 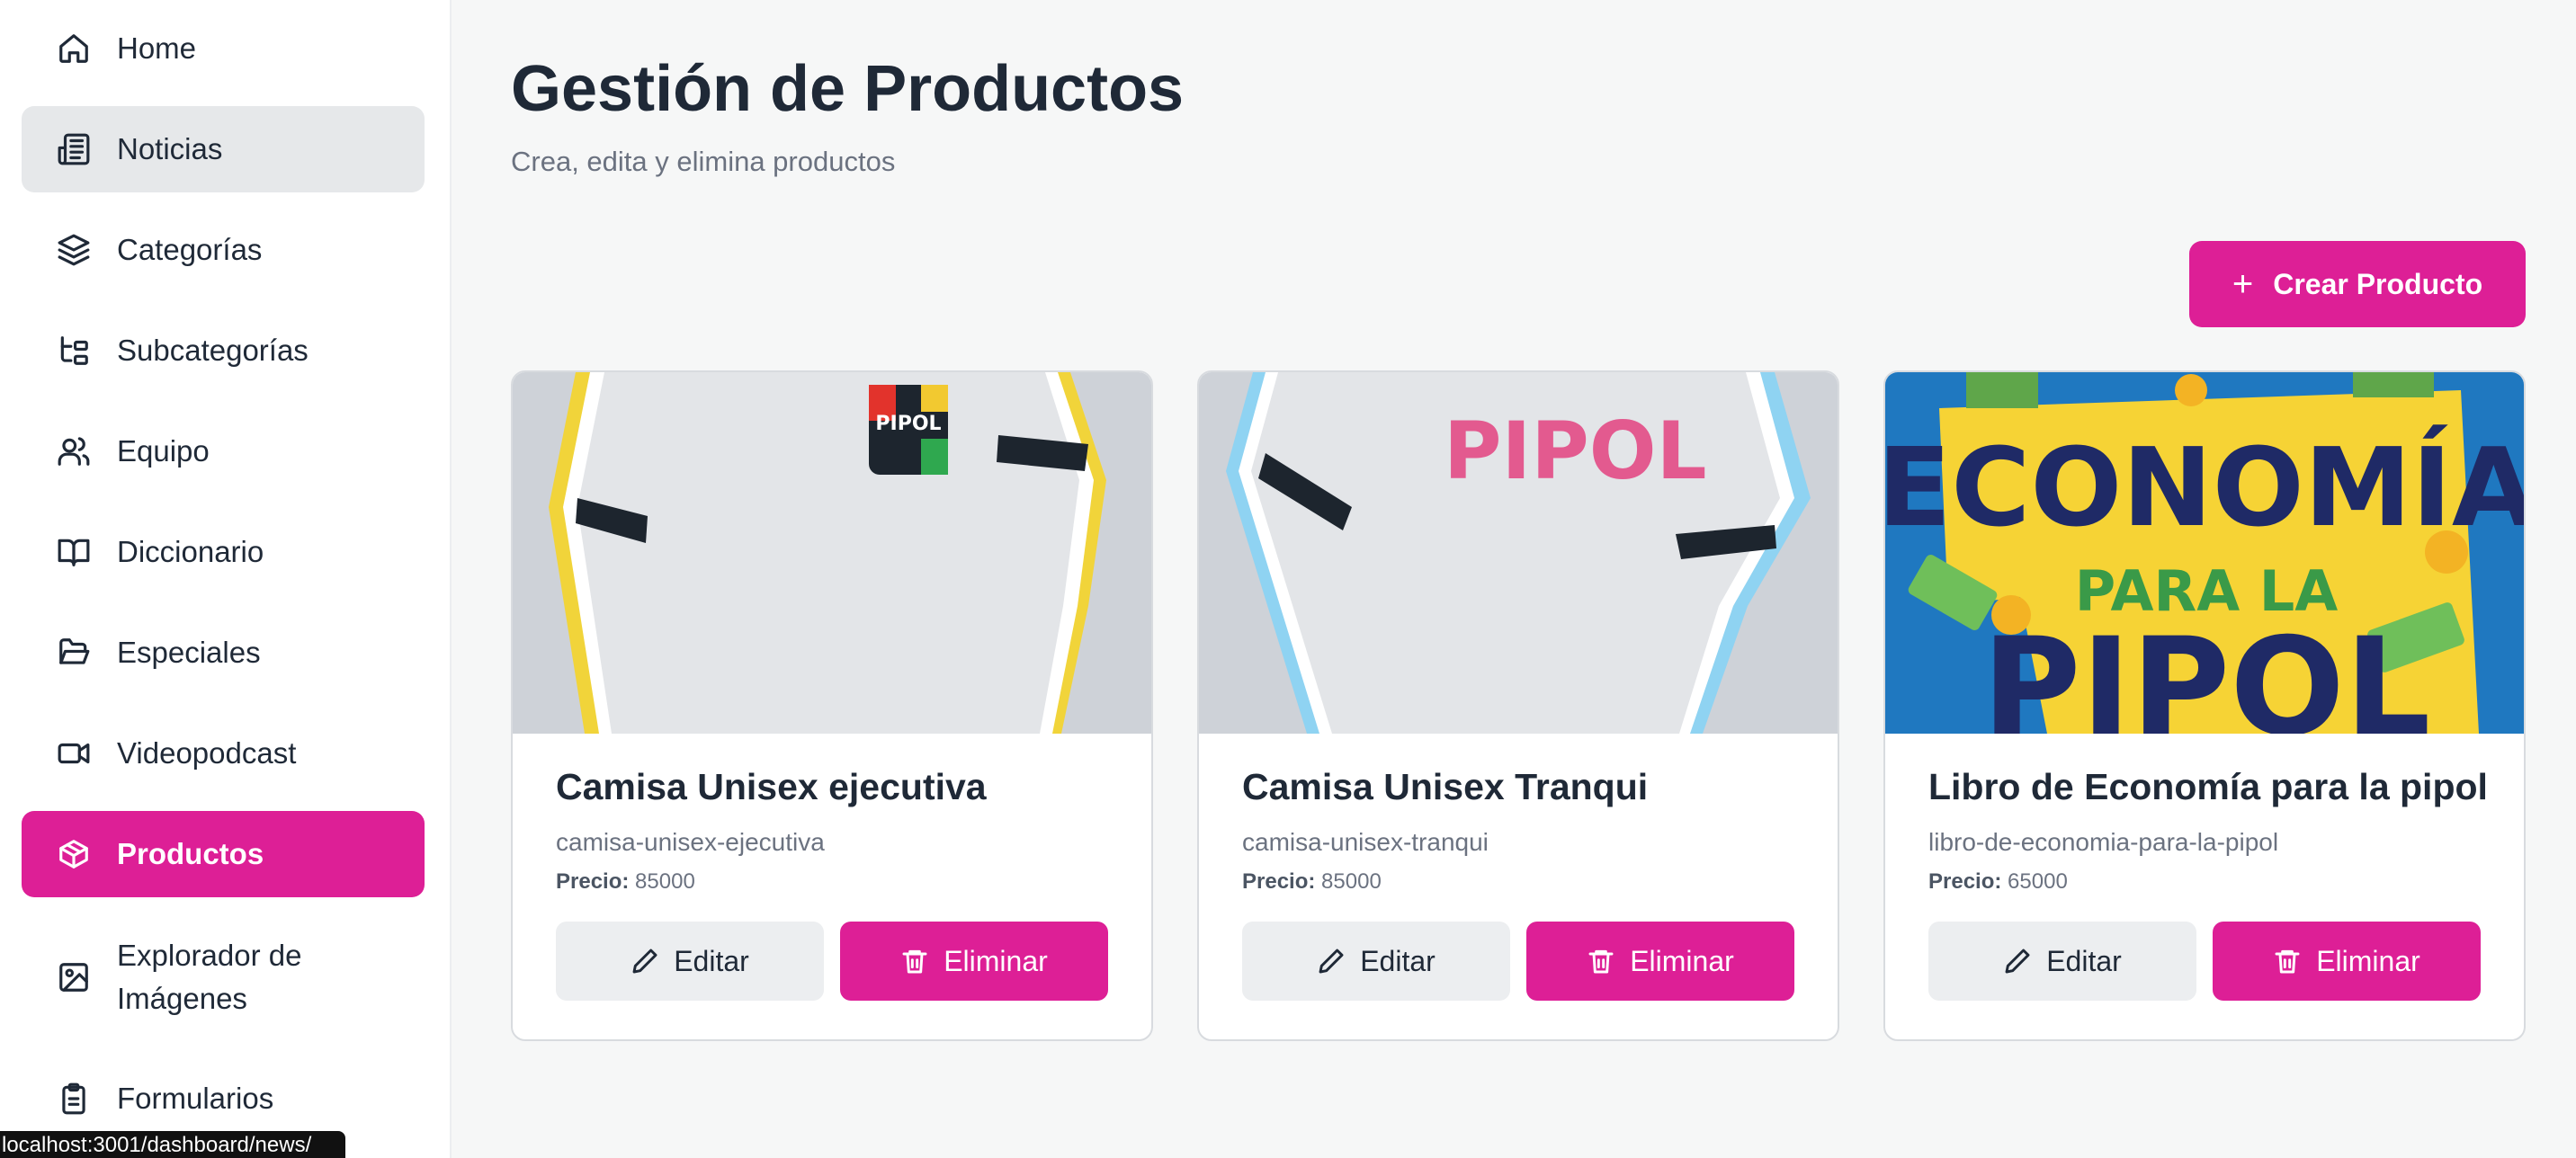 I want to click on sidebar-item-label: Productos, so click(x=190, y=854).